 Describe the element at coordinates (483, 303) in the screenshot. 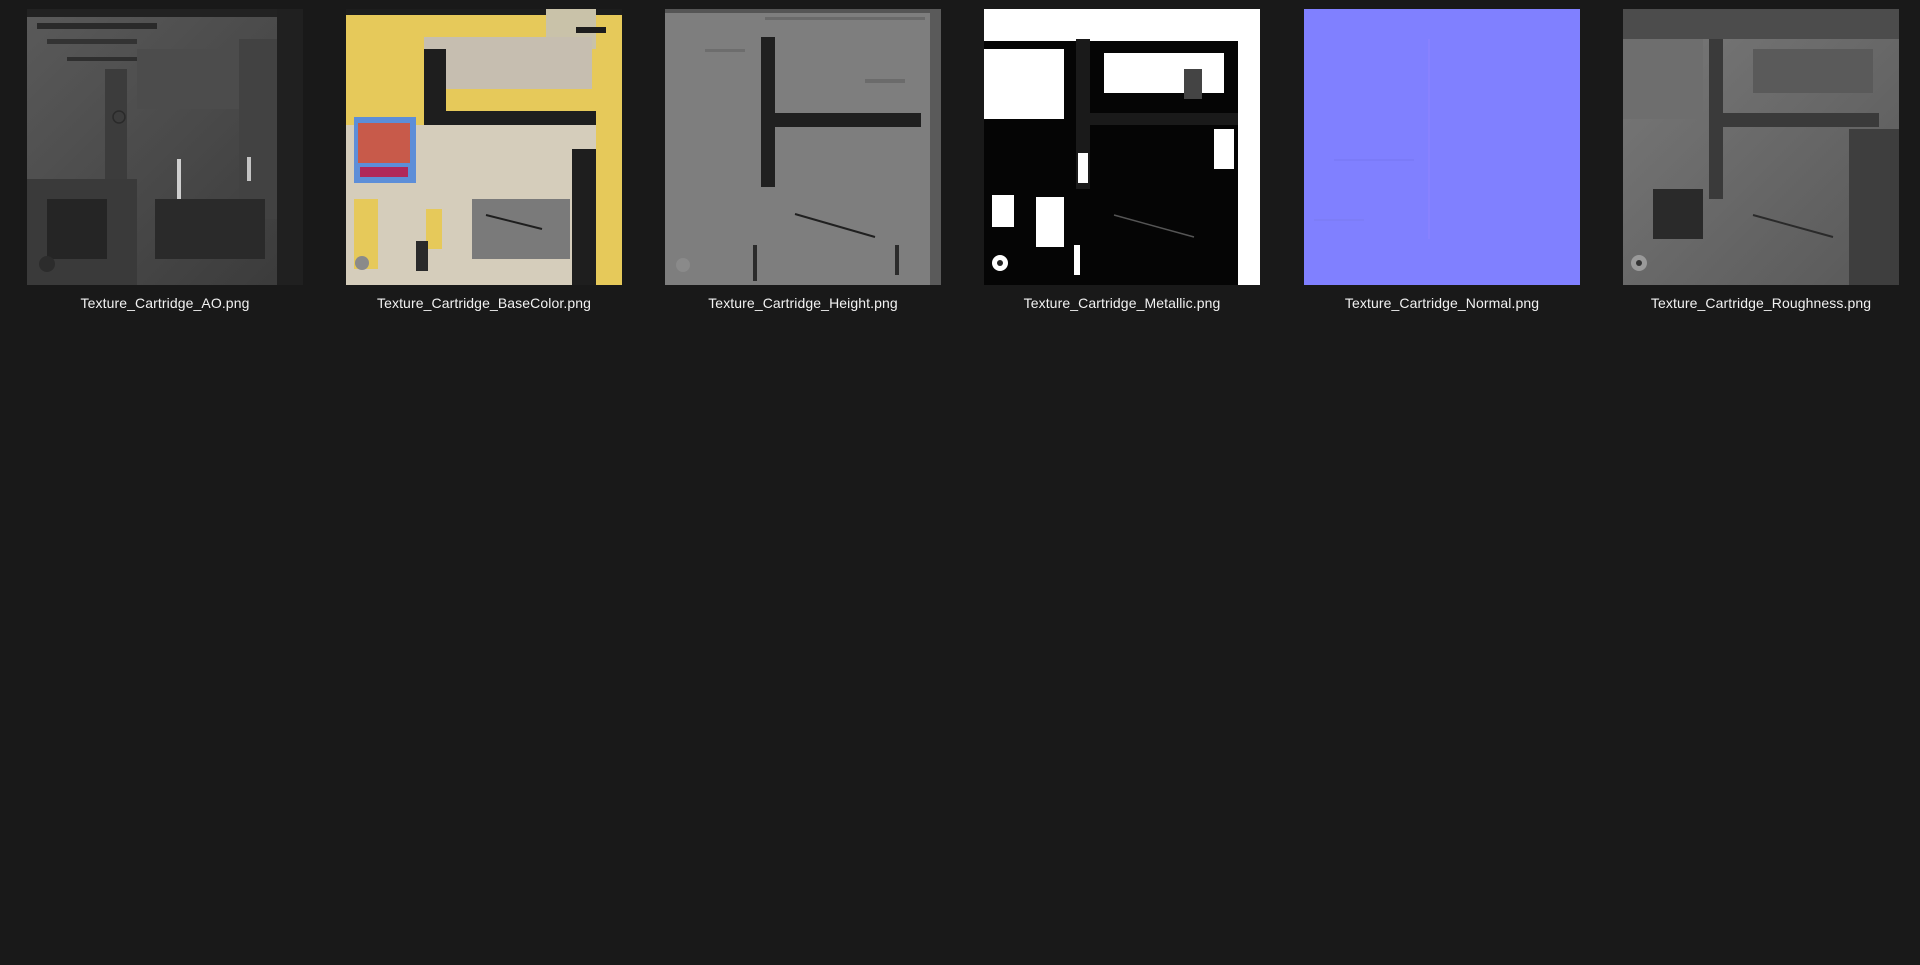

I see `file-name: Texture_Cartridge_BaseColor.png` at that location.